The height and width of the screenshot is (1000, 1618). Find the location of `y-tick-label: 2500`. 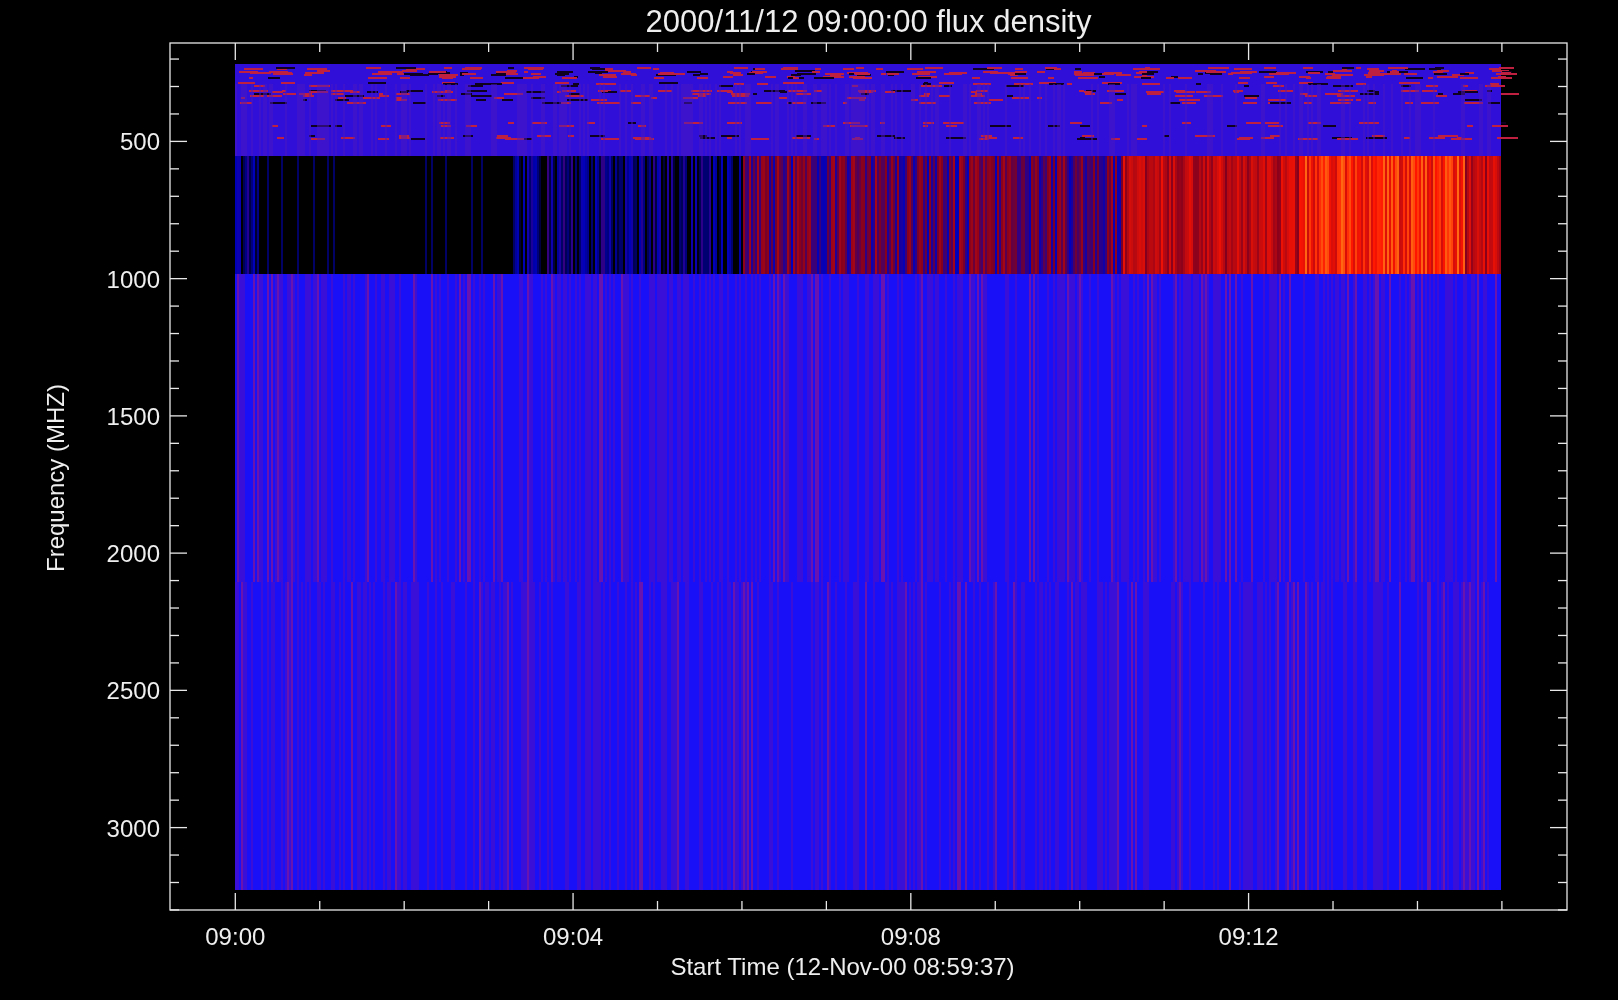

y-tick-label: 2500 is located at coordinates (133, 691).